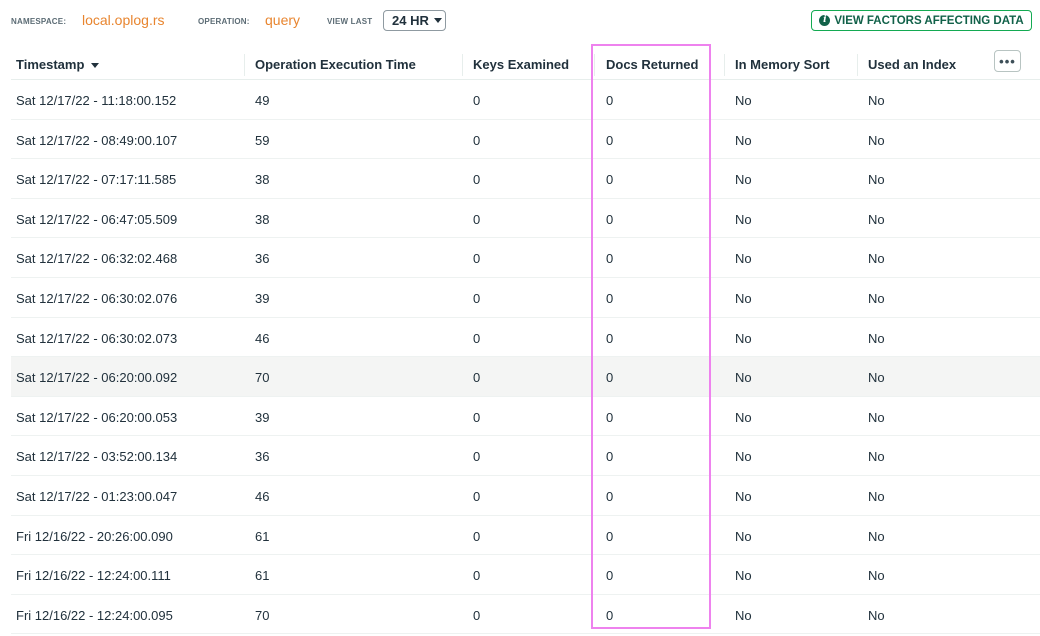 The image size is (1040, 636). I want to click on table-row: Sat 12/17/22 - 06:32:02.468 36 0 0 No No, so click(525, 258).